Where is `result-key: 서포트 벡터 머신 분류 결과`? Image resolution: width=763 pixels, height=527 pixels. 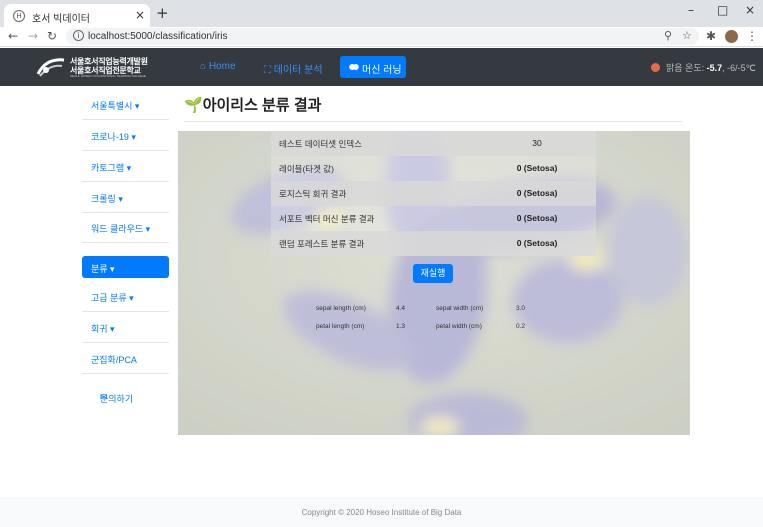
result-key: 서포트 벡터 머신 분류 결과 is located at coordinates (327, 219).